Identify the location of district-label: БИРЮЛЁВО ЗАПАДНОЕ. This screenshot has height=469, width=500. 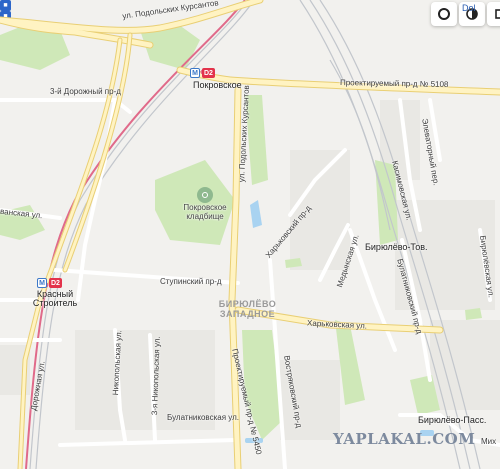
(247, 309).